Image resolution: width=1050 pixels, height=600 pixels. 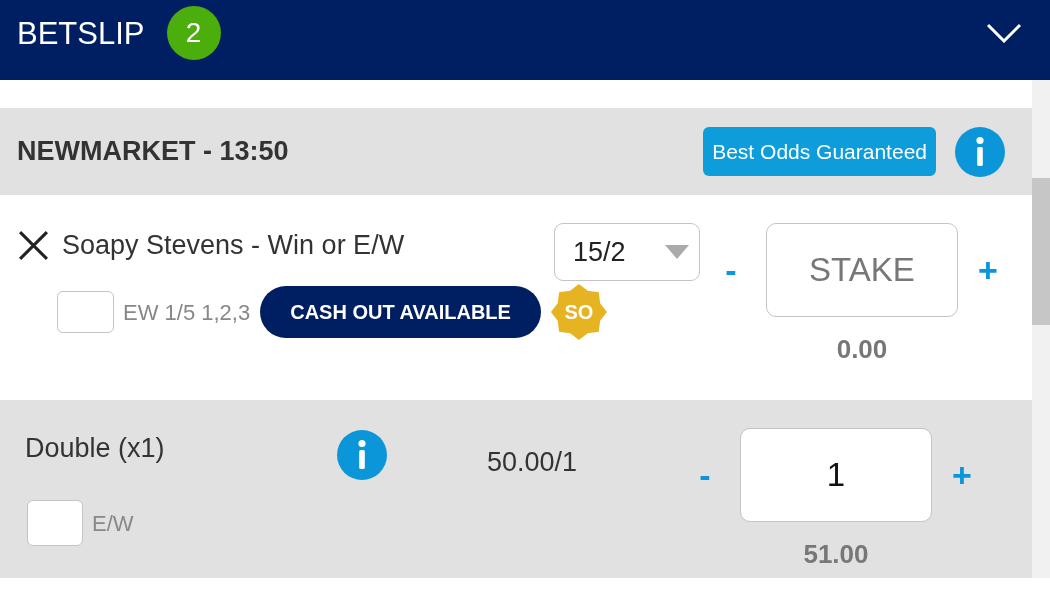 What do you see at coordinates (81, 33) in the screenshot?
I see `betslip-title: BETSLIP` at bounding box center [81, 33].